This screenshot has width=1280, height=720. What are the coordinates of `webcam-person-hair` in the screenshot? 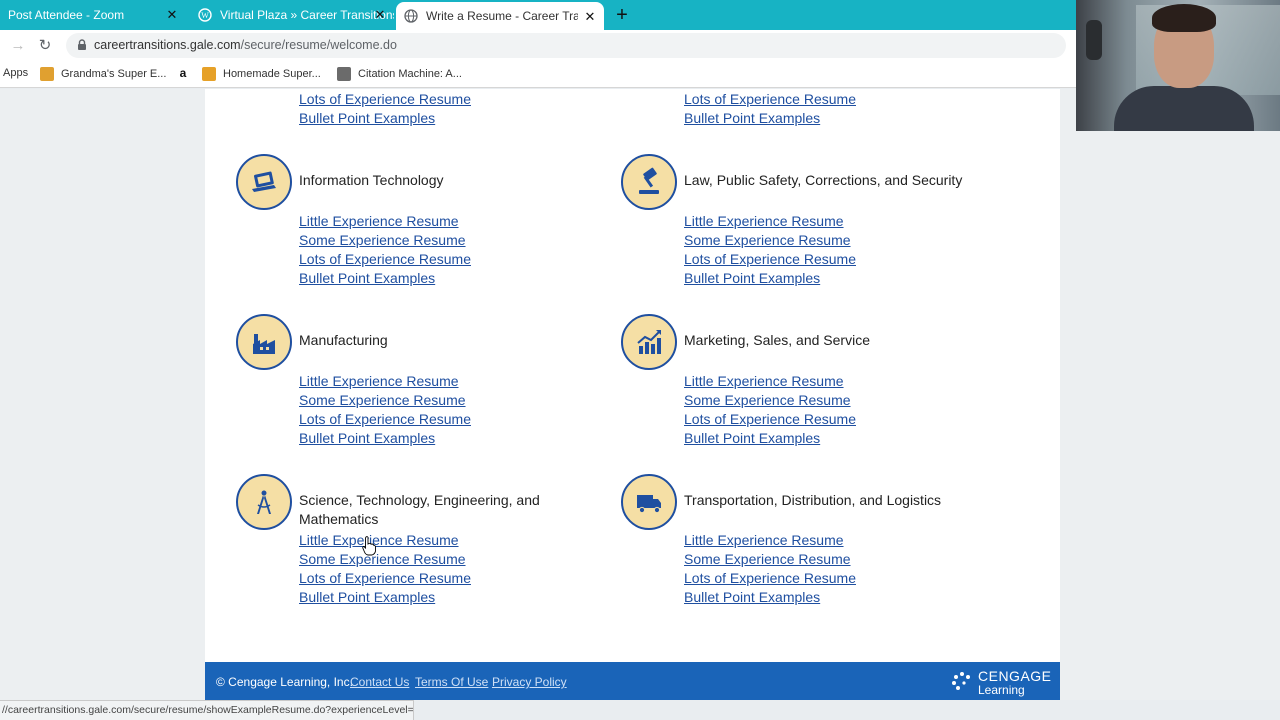 It's located at (1184, 18).